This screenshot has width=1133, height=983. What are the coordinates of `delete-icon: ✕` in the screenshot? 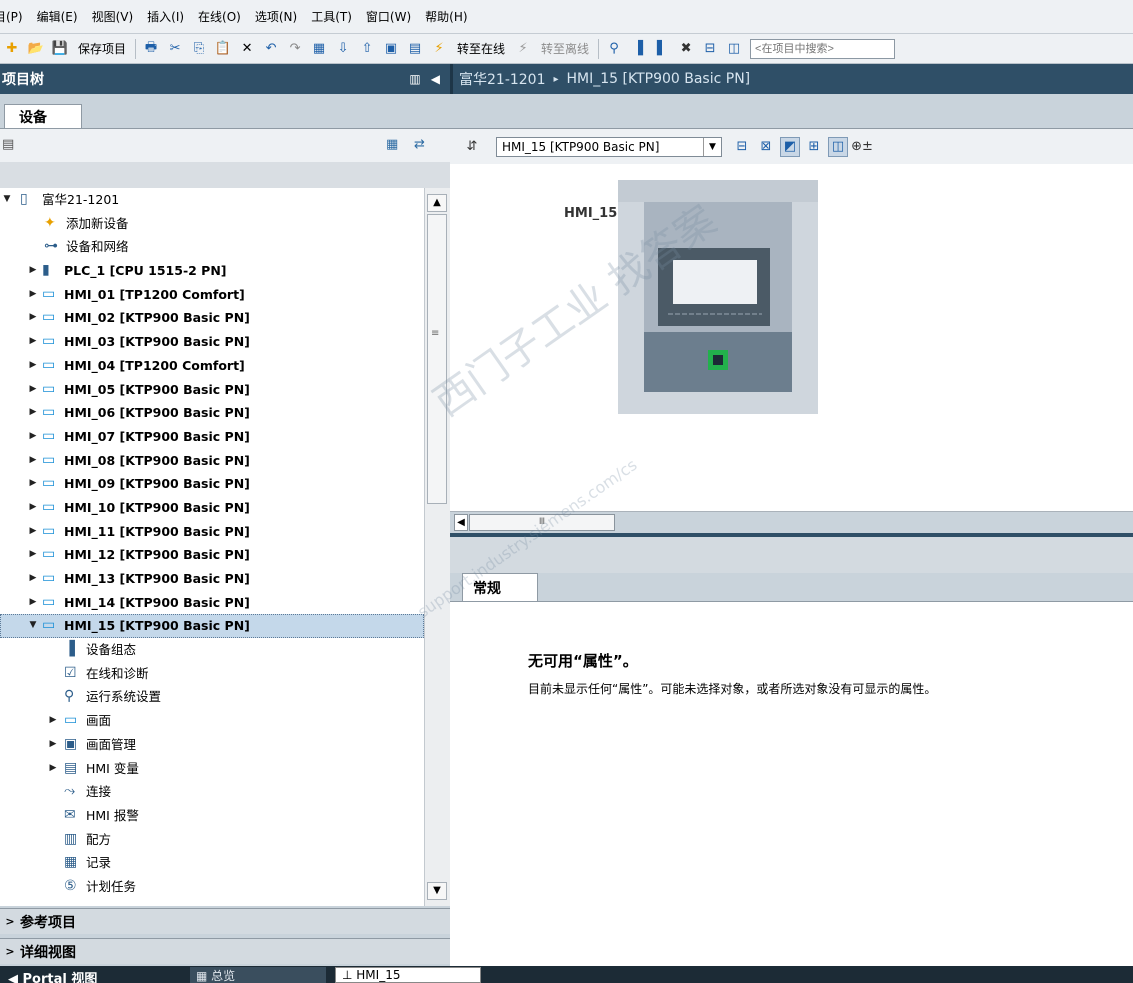 It's located at (247, 49).